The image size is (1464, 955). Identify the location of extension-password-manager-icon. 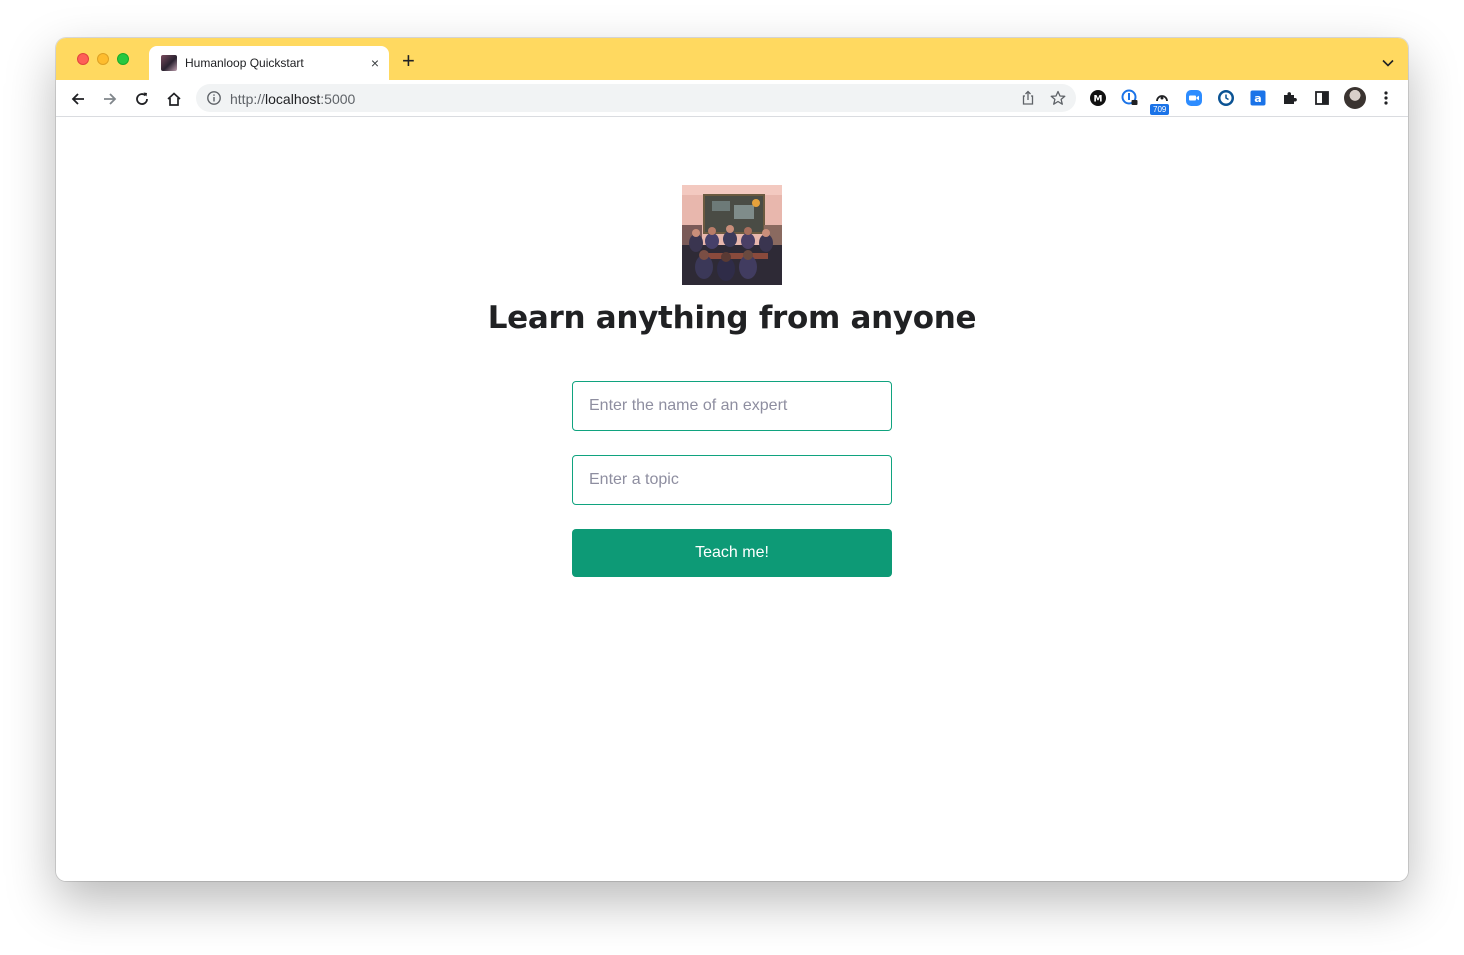
(1130, 98).